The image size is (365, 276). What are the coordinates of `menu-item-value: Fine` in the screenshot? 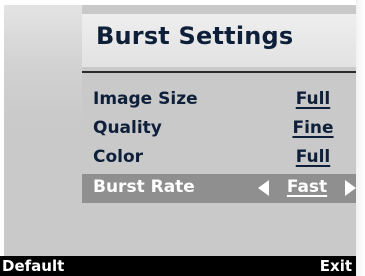 It's located at (313, 128).